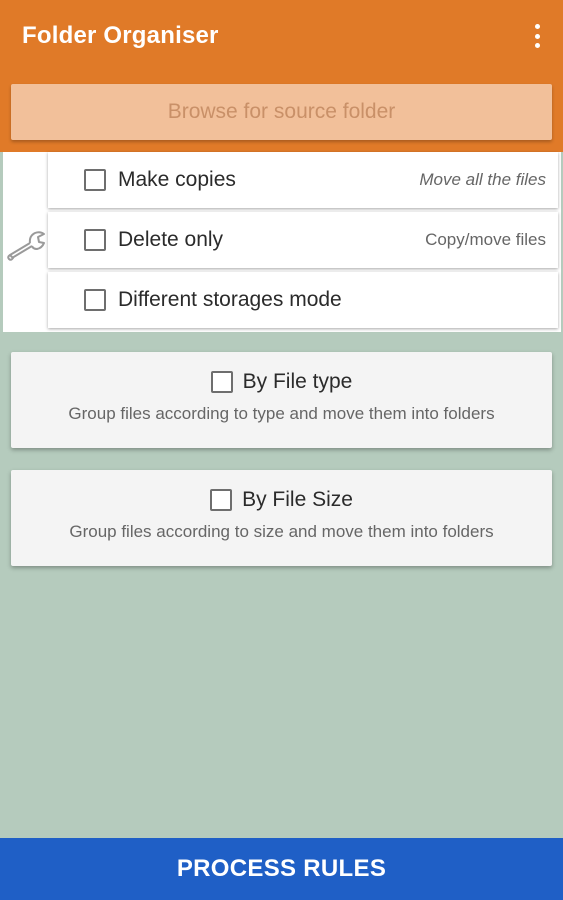 This screenshot has height=900, width=563. I want to click on browse-source-folder-button: Browse for source folder, so click(281, 112).